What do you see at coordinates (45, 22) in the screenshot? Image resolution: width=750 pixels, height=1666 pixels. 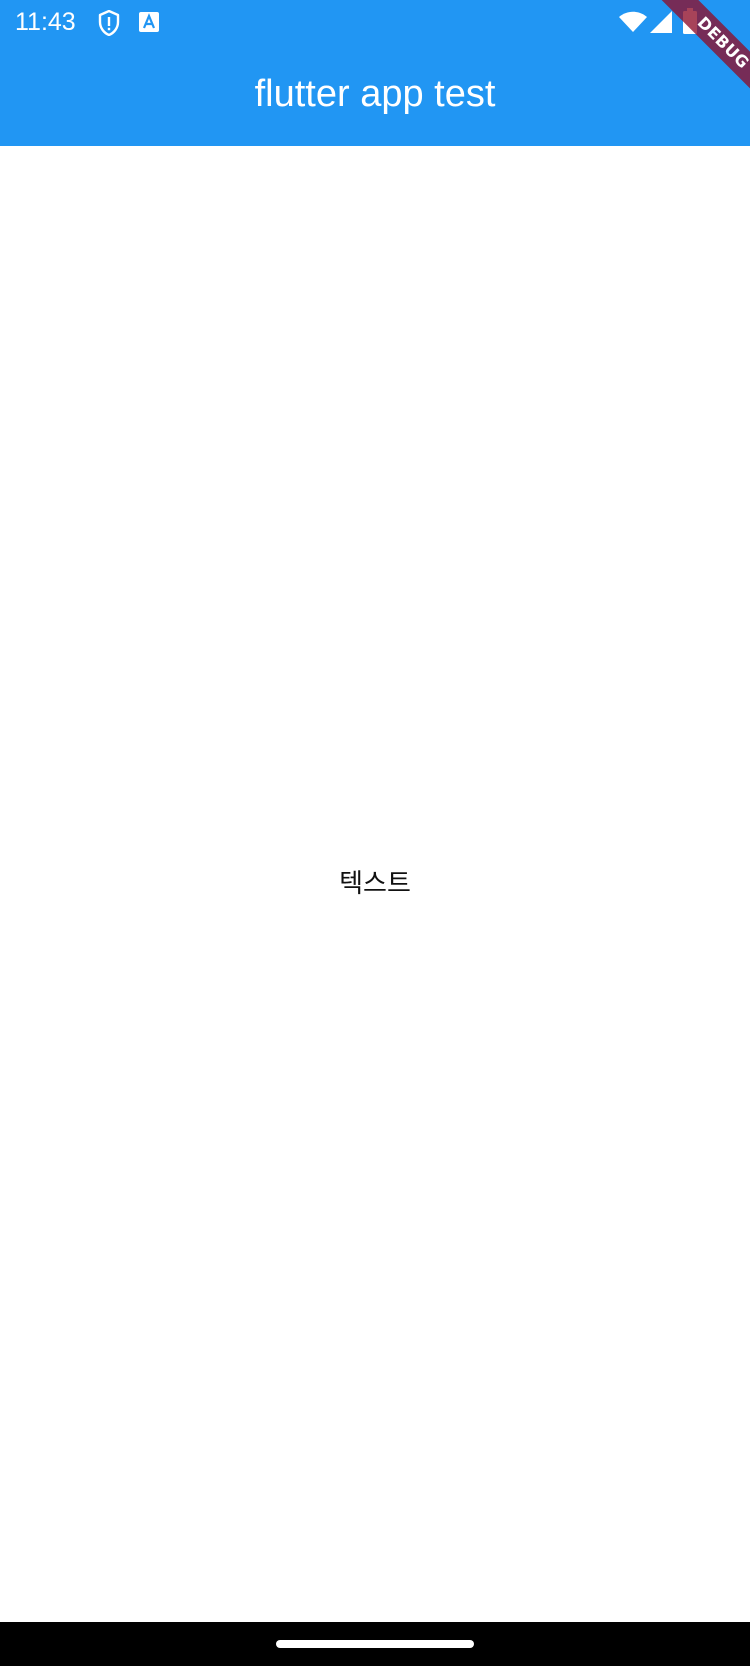 I see `status-time: 11:43` at bounding box center [45, 22].